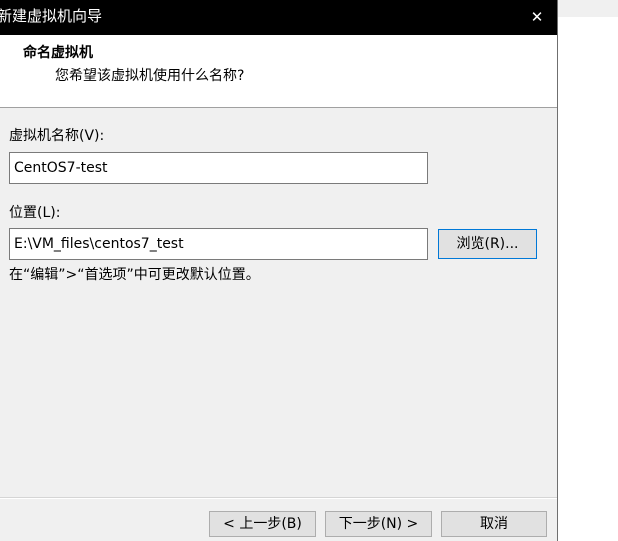 The width and height of the screenshot is (618, 541). I want to click on location-input, so click(218, 244).